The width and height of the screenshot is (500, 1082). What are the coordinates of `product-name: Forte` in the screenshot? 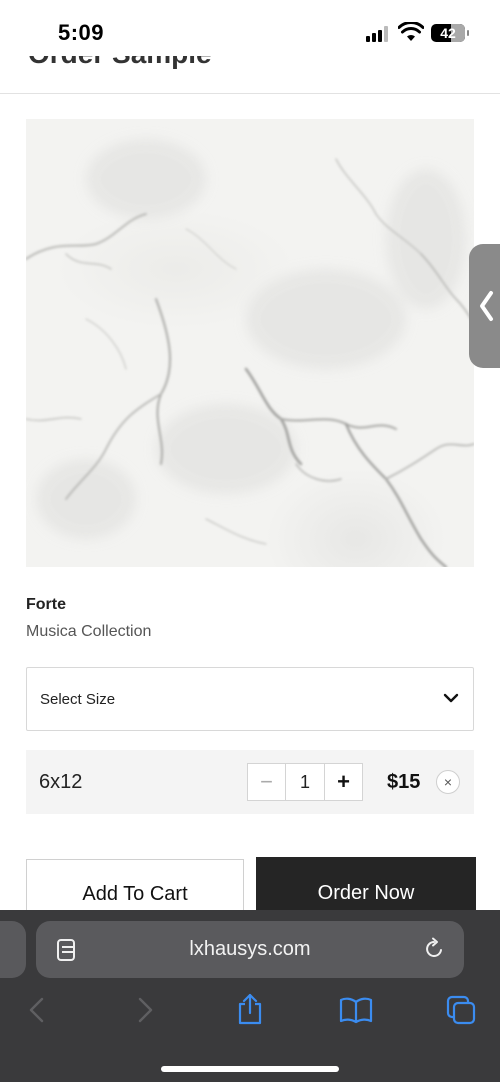 It's located at (46, 604).